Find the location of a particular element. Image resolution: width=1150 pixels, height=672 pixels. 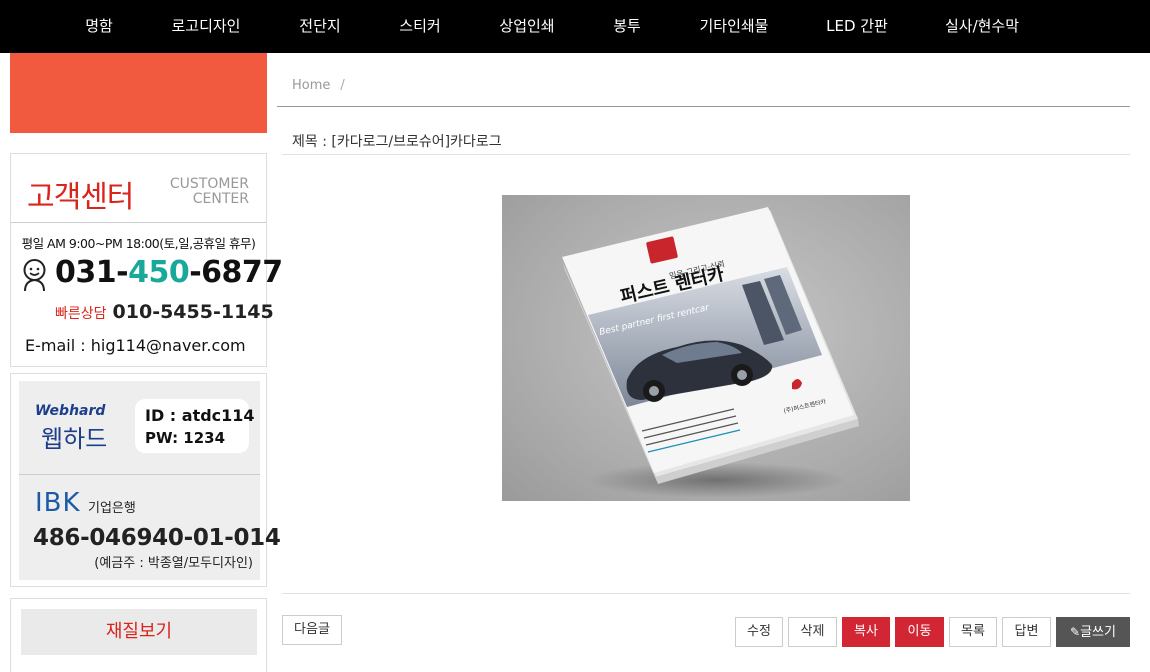

webhard-label: 웹하드 is located at coordinates (74, 439).